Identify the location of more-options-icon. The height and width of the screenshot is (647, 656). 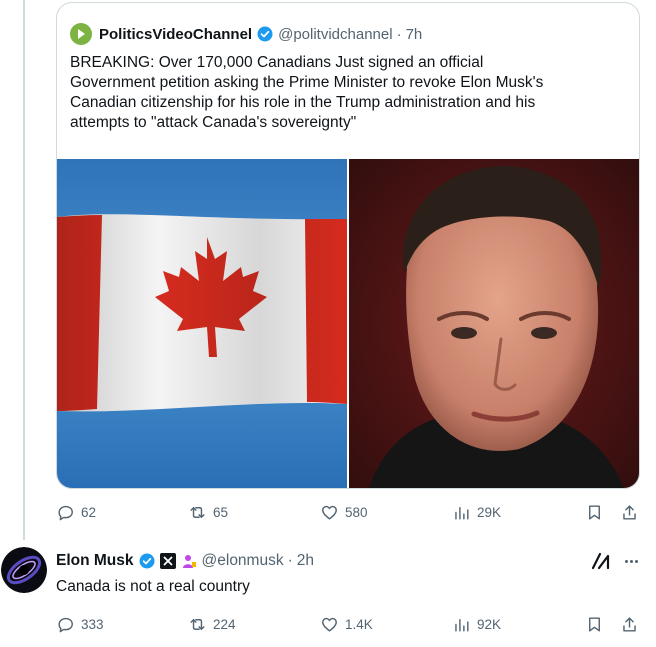
(631, 561).